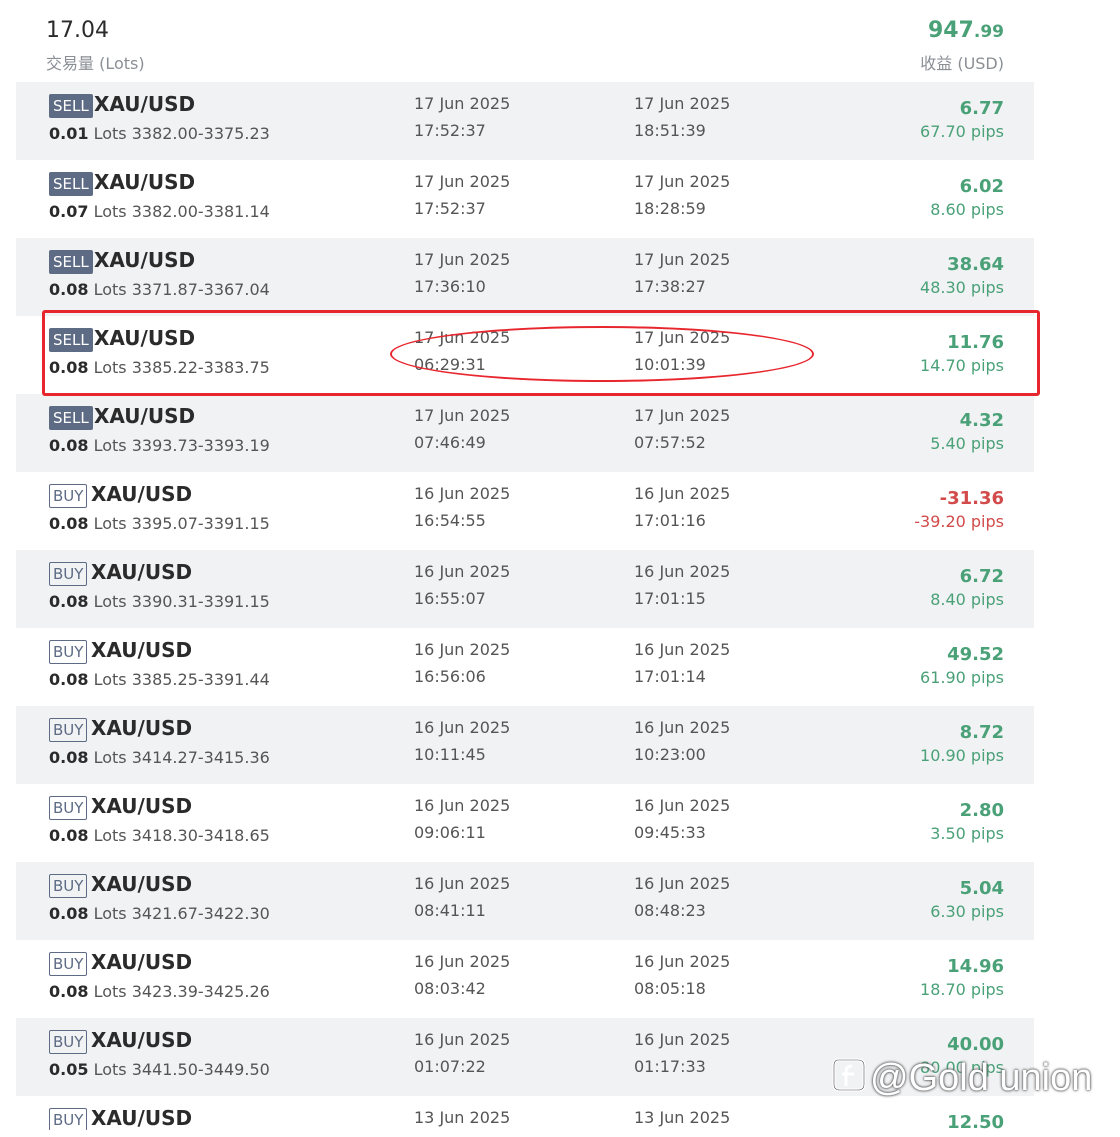 This screenshot has height=1137, width=1120. I want to click on pips-value: 3.50 pips, so click(967, 833).